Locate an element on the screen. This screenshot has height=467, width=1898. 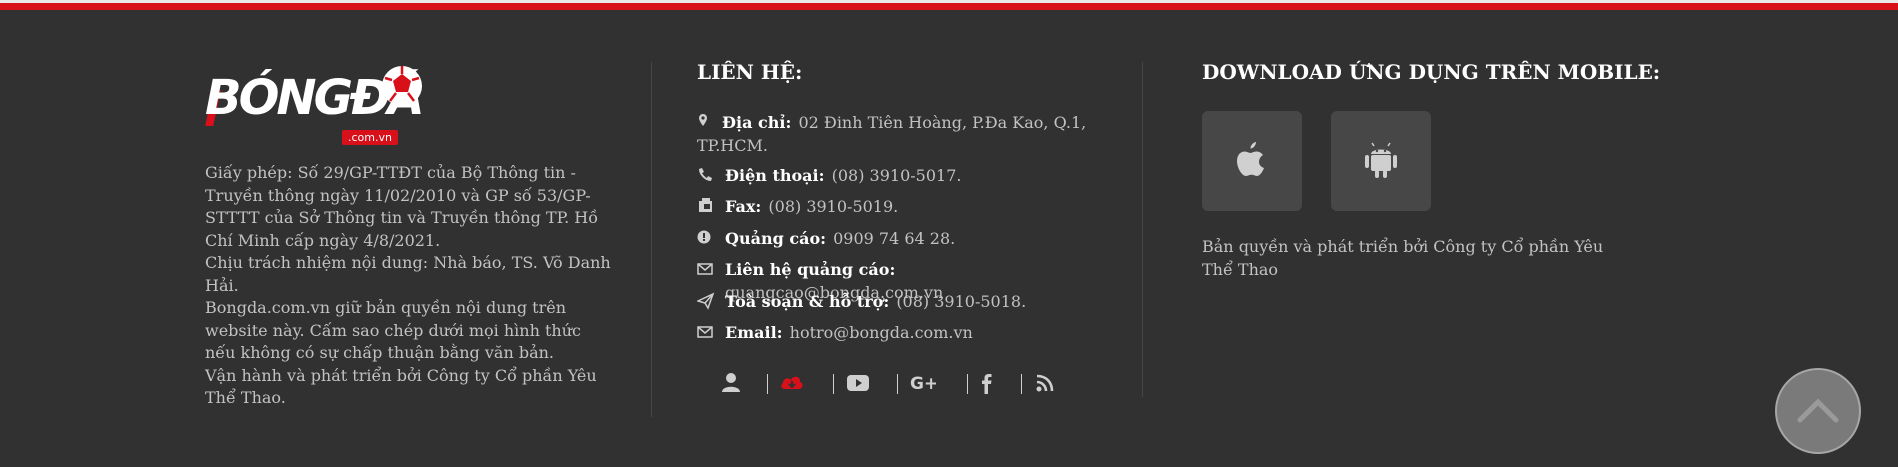
logo-domain-badge: .com.vn is located at coordinates (370, 137).